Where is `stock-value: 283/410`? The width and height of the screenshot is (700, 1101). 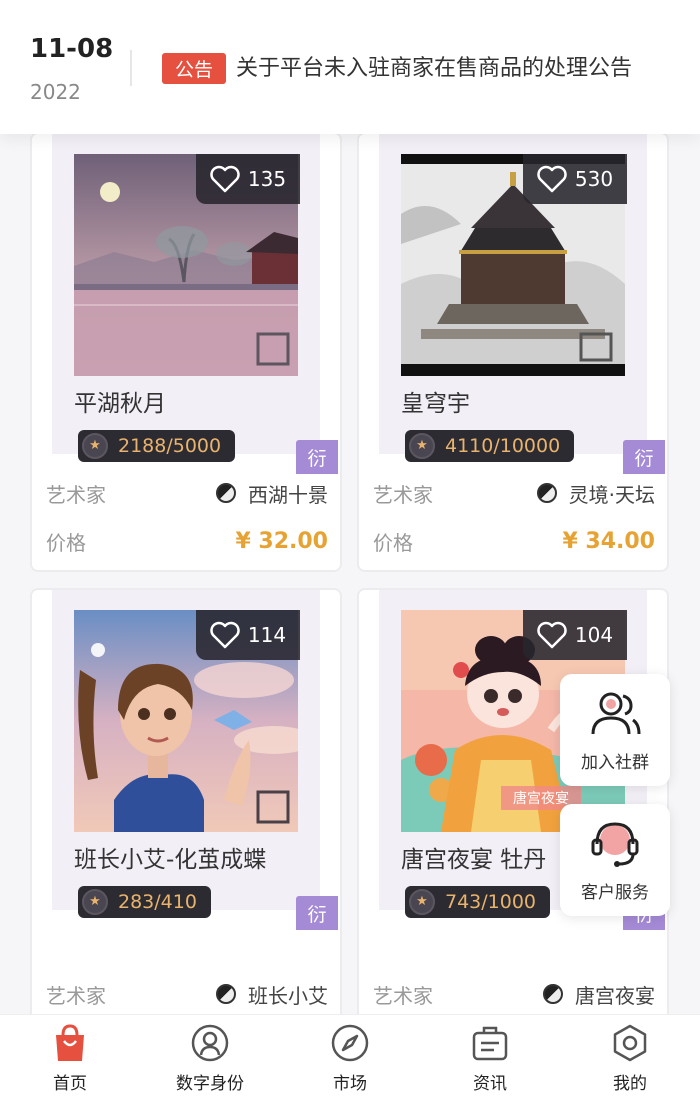
stock-value: 283/410 is located at coordinates (157, 902).